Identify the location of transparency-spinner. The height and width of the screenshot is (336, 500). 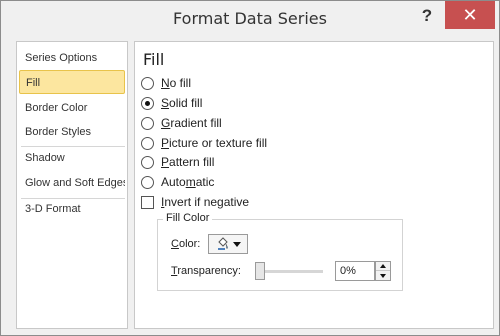
(383, 271).